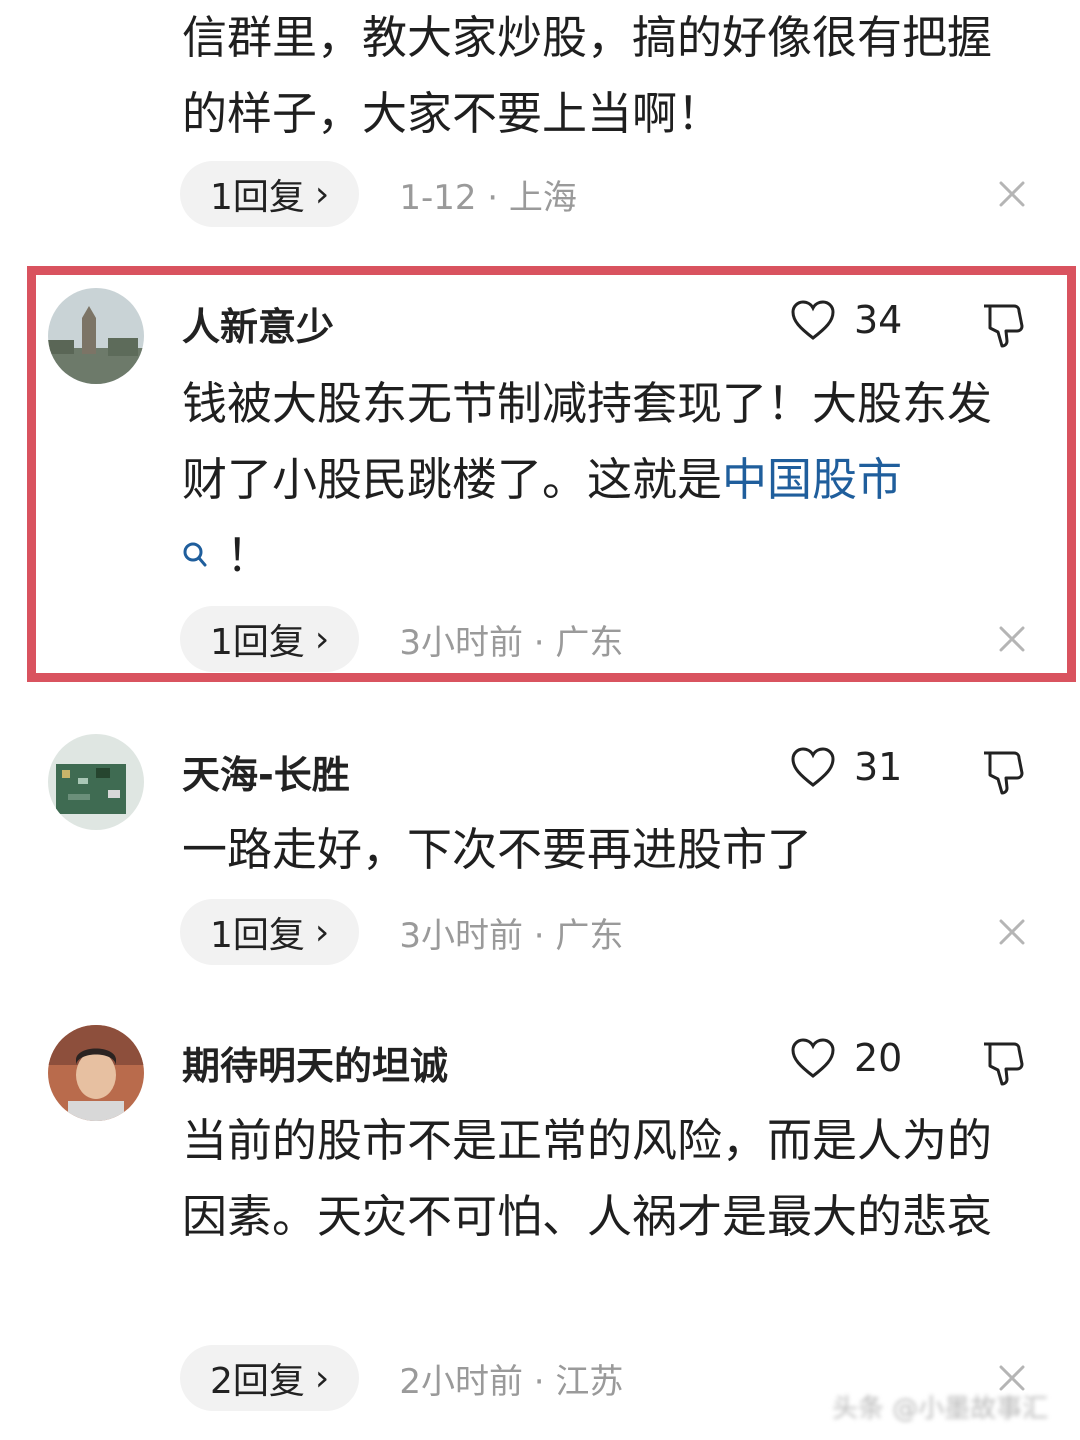  Describe the element at coordinates (812, 479) in the screenshot. I see `topic-link: 中国股市` at that location.